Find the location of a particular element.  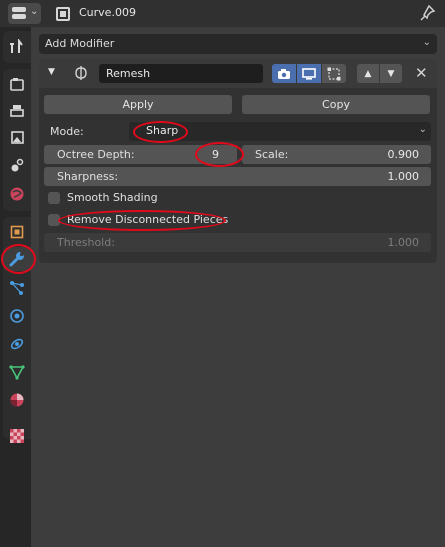

properties-header: ⌄ Curve.009 is located at coordinates (222, 13).